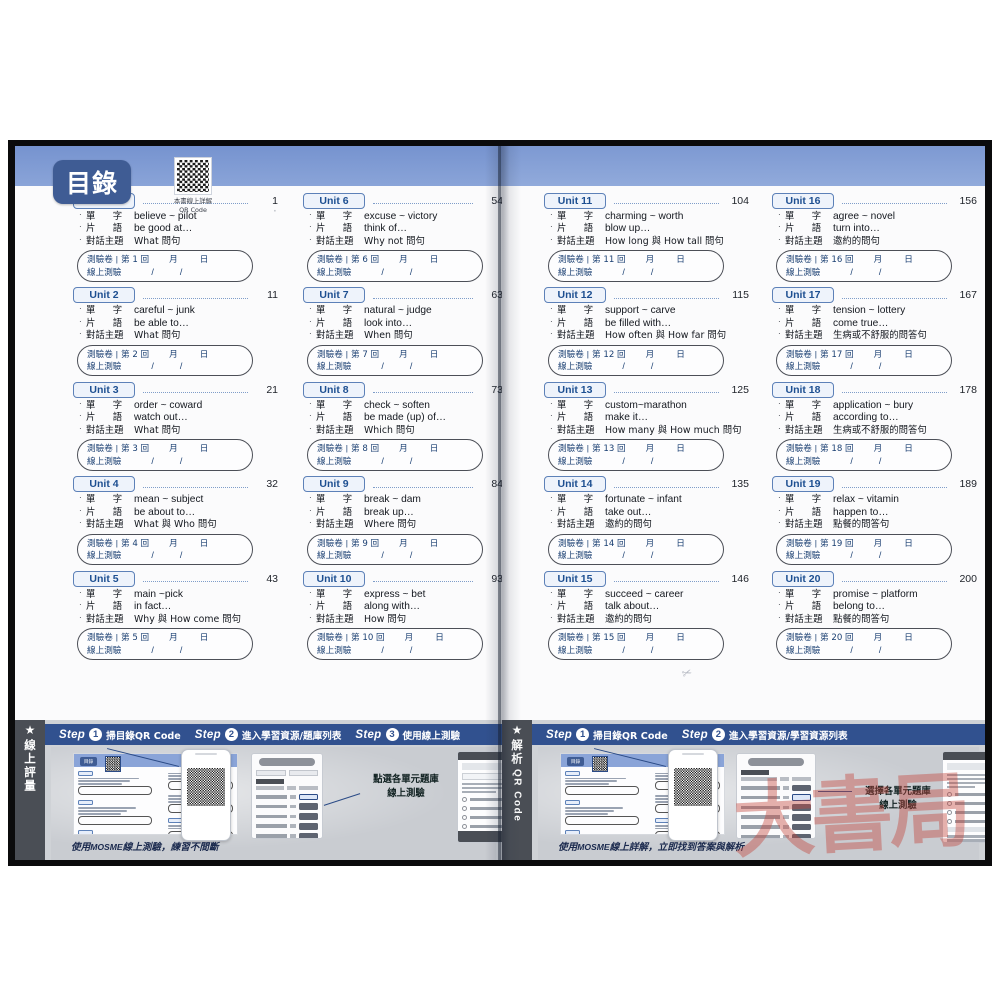  I want to click on unit-chip: Unit 20, so click(803, 578).